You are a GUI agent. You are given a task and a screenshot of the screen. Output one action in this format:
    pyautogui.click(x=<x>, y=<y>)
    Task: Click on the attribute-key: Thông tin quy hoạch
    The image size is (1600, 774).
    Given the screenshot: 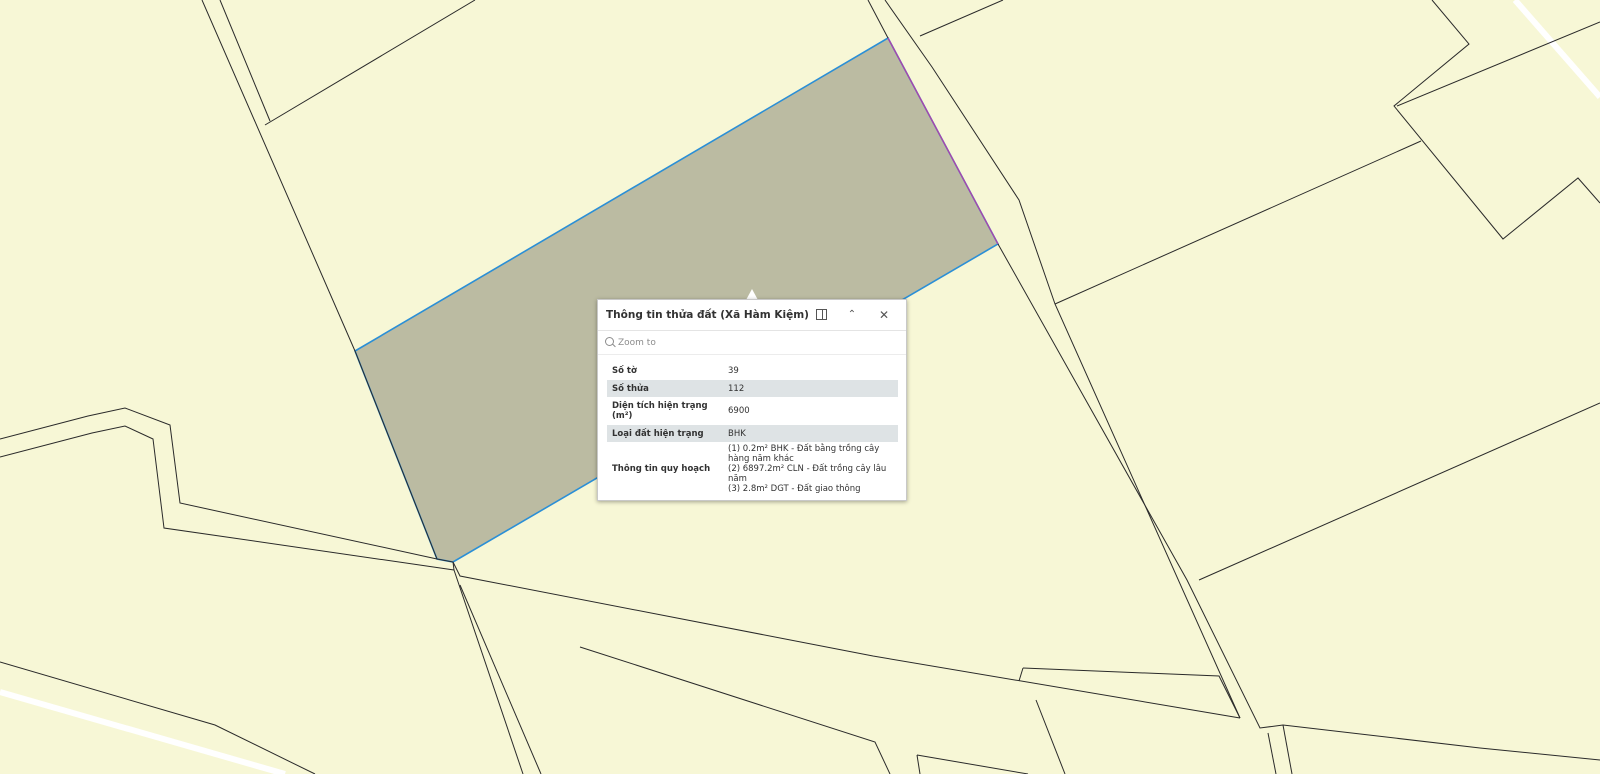 What is the action you would take?
    pyautogui.click(x=661, y=469)
    